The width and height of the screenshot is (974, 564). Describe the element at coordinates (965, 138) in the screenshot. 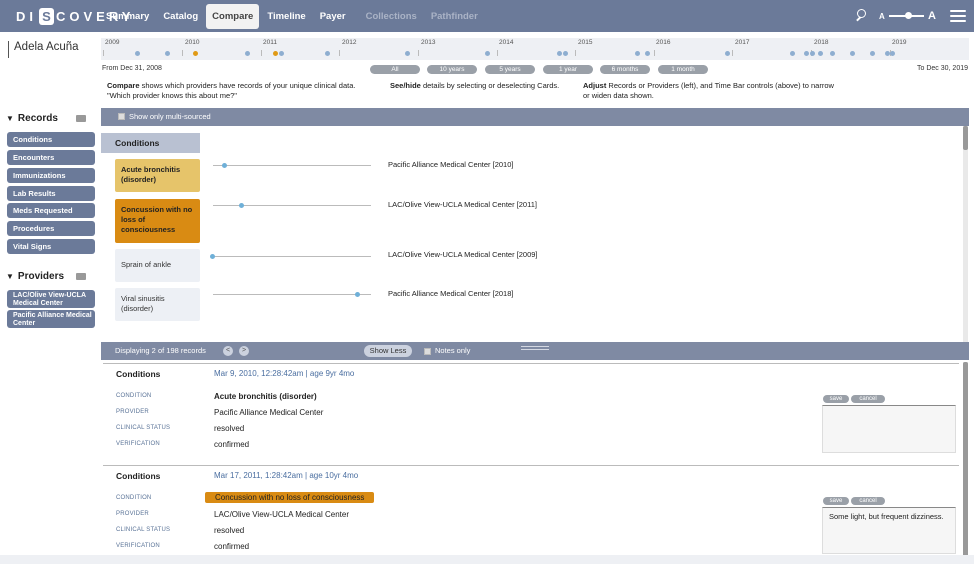

I see `cards-scrollbar-thumb` at that location.